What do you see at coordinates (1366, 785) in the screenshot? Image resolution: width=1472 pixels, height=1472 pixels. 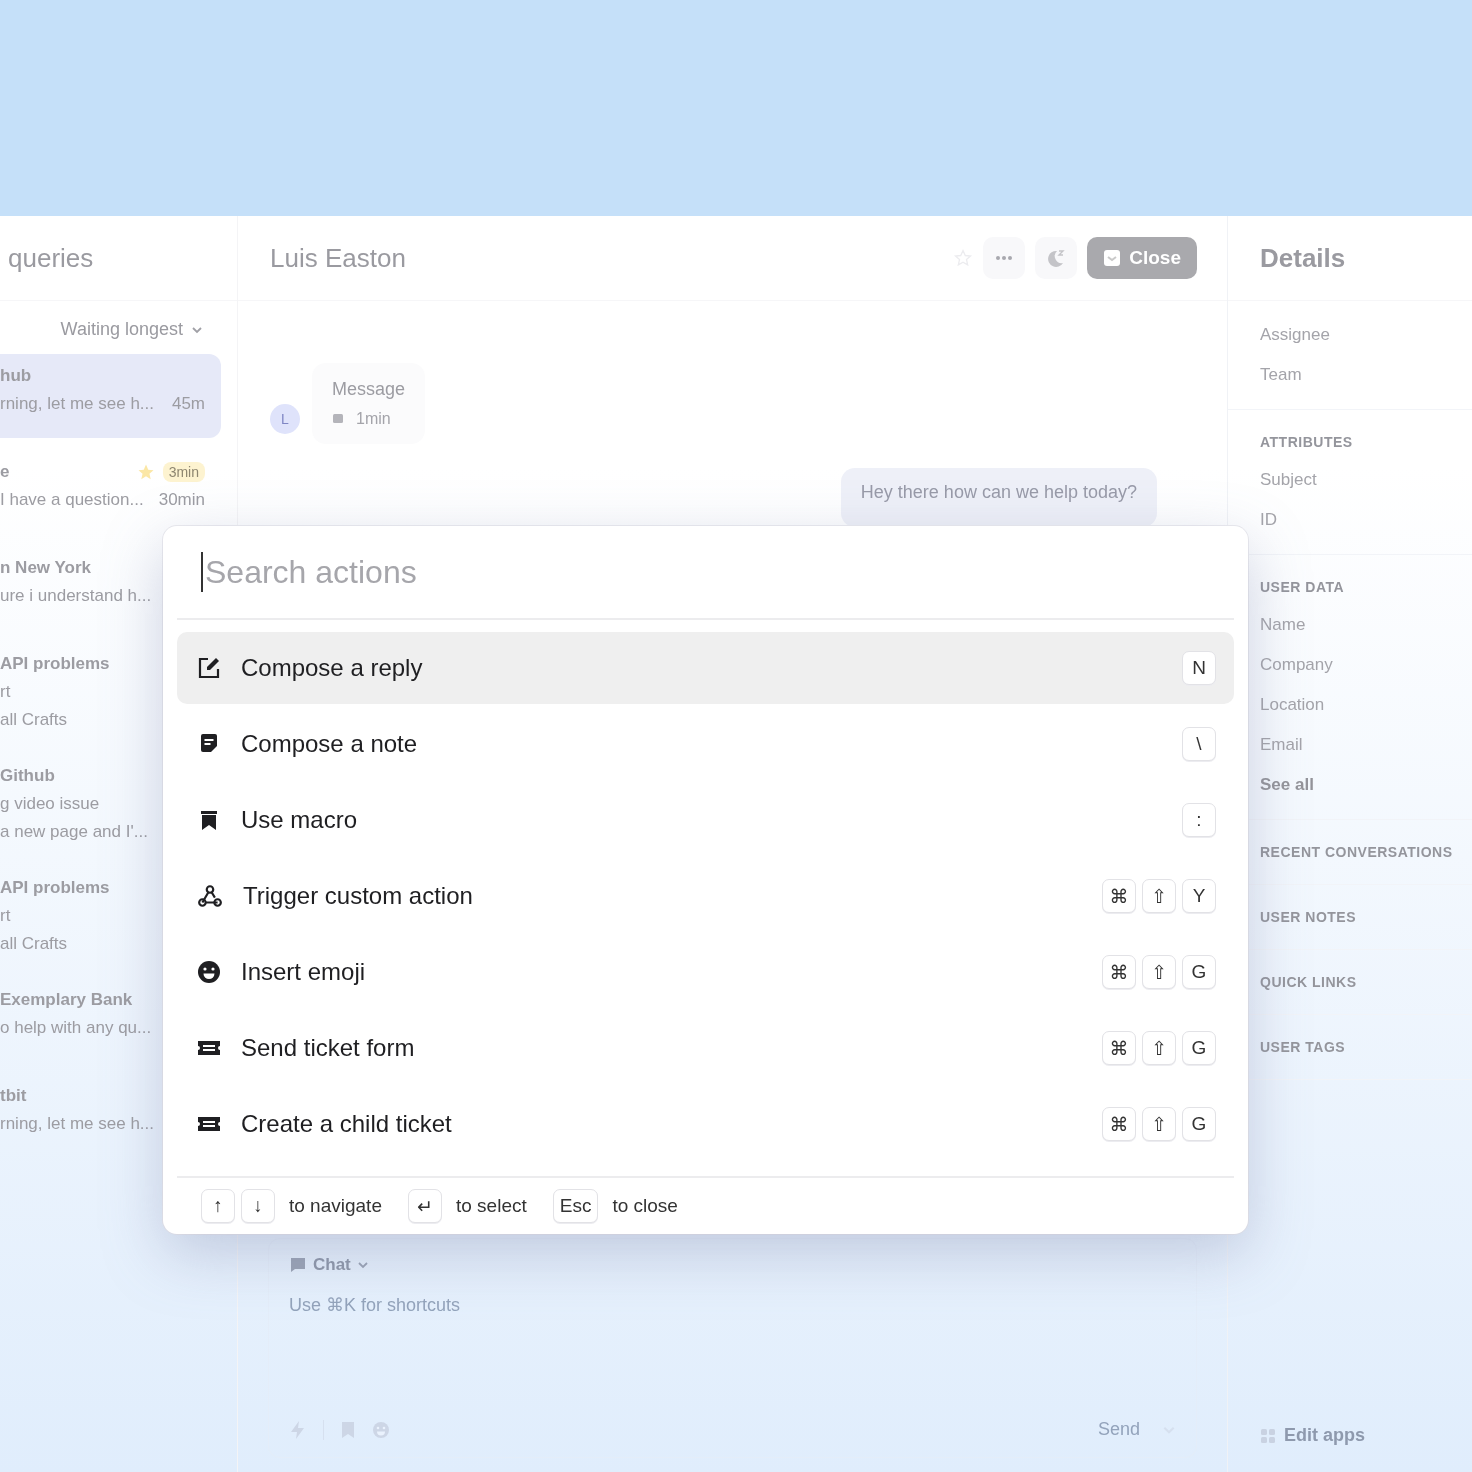 I see `see-all-link: See all` at bounding box center [1366, 785].